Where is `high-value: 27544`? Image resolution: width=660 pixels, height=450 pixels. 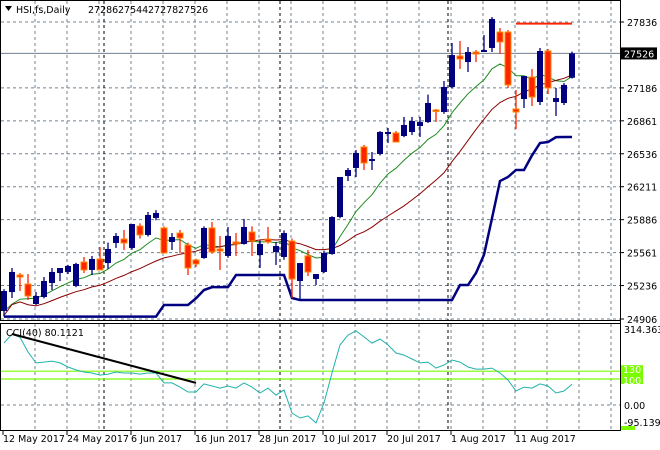 high-value: 27544 is located at coordinates (133, 10).